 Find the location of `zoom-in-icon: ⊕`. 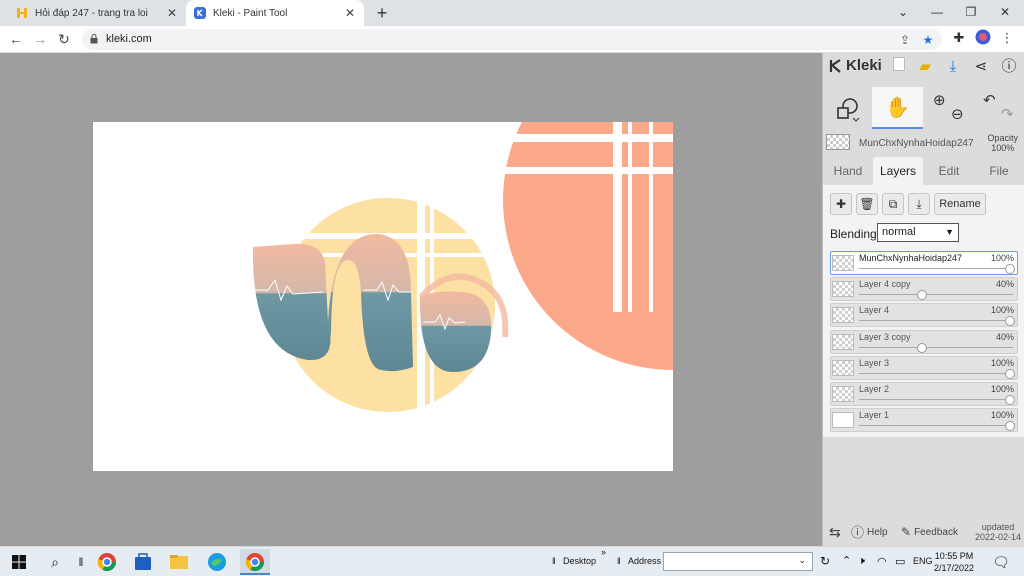

zoom-in-icon: ⊕ is located at coordinates (939, 101).